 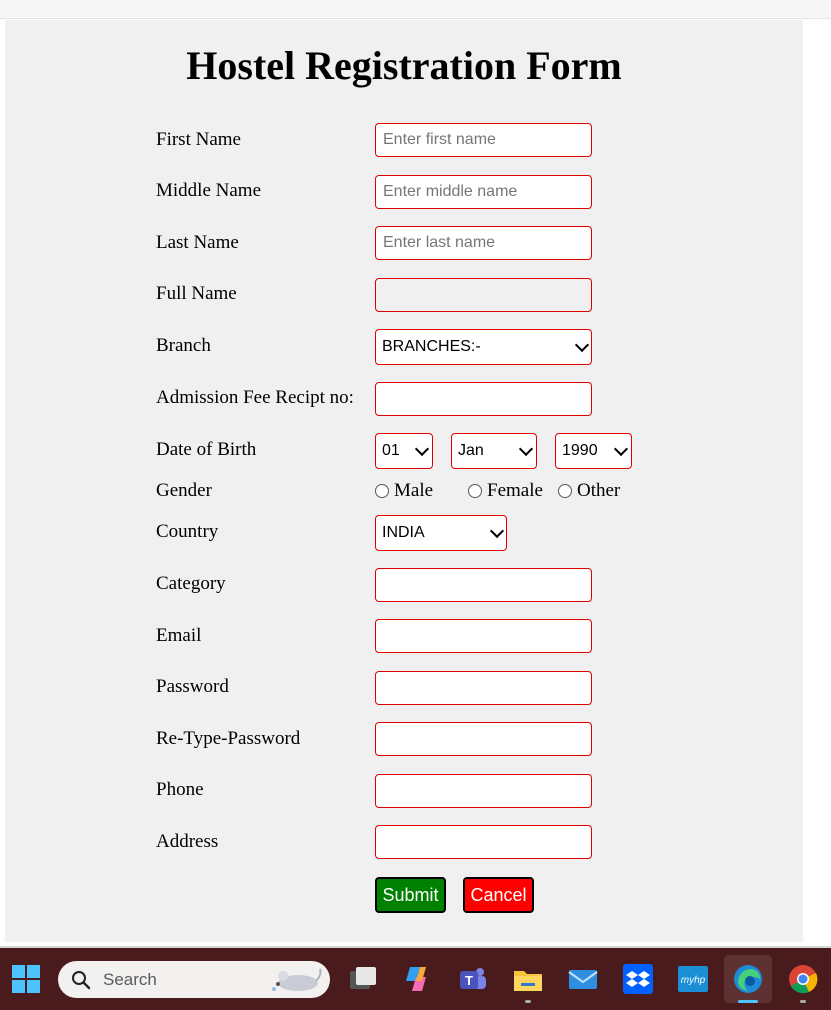 What do you see at coordinates (471, 450) in the screenshot?
I see `dob-month-value: Jan` at bounding box center [471, 450].